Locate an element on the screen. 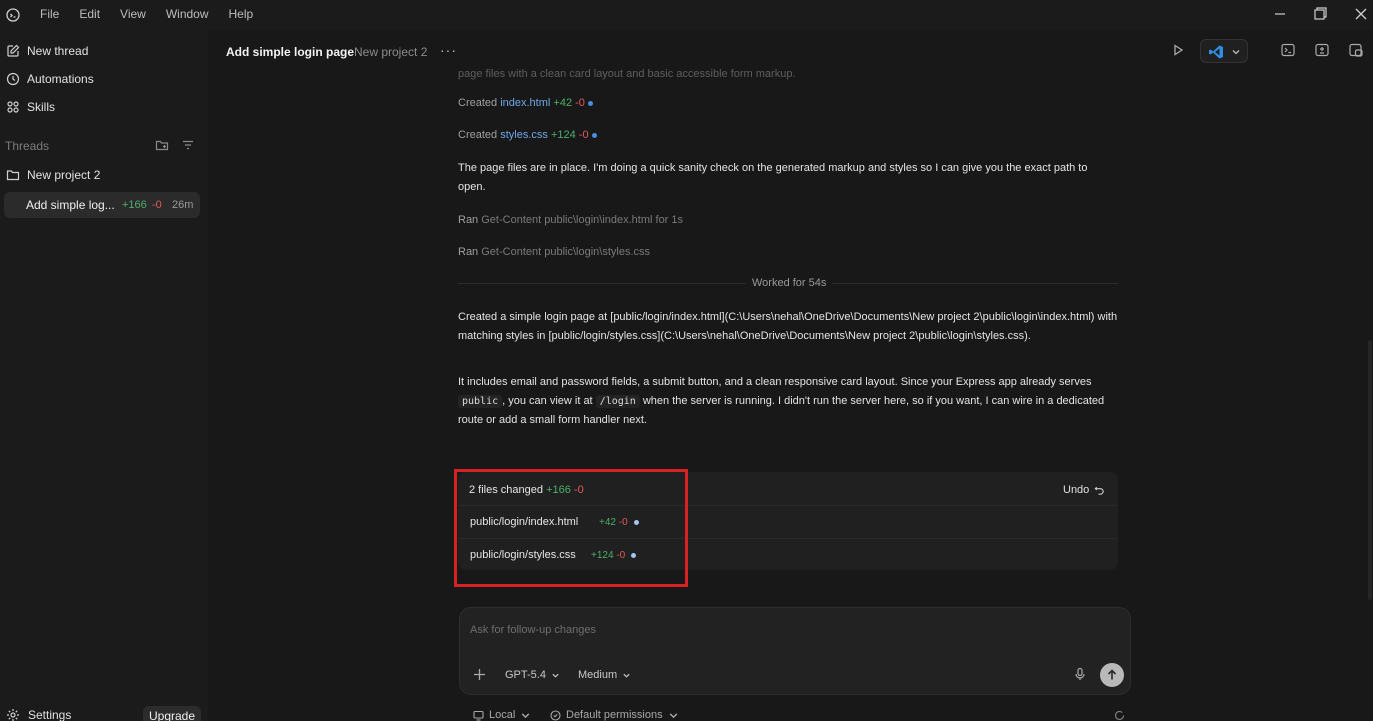  sidebar-item-skills: Skills is located at coordinates (30, 107).